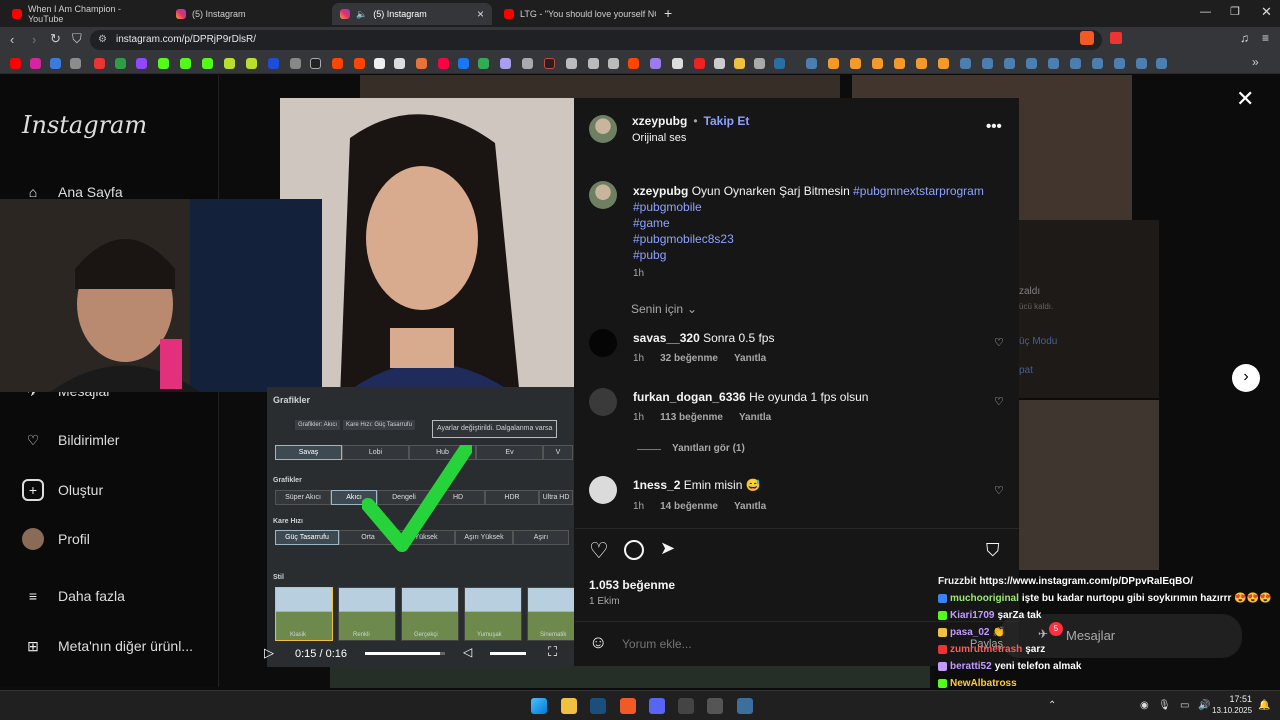 This screenshot has height=720, width=1280. I want to click on sidebar-item-create: + Oluştur, so click(62, 490).